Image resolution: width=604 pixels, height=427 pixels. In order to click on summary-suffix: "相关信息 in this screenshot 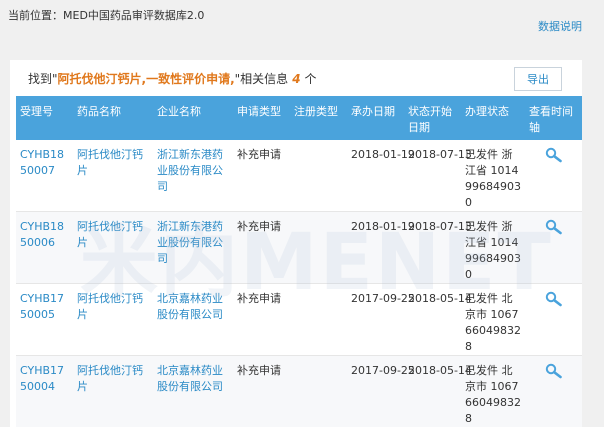, I will do `click(261, 79)`.